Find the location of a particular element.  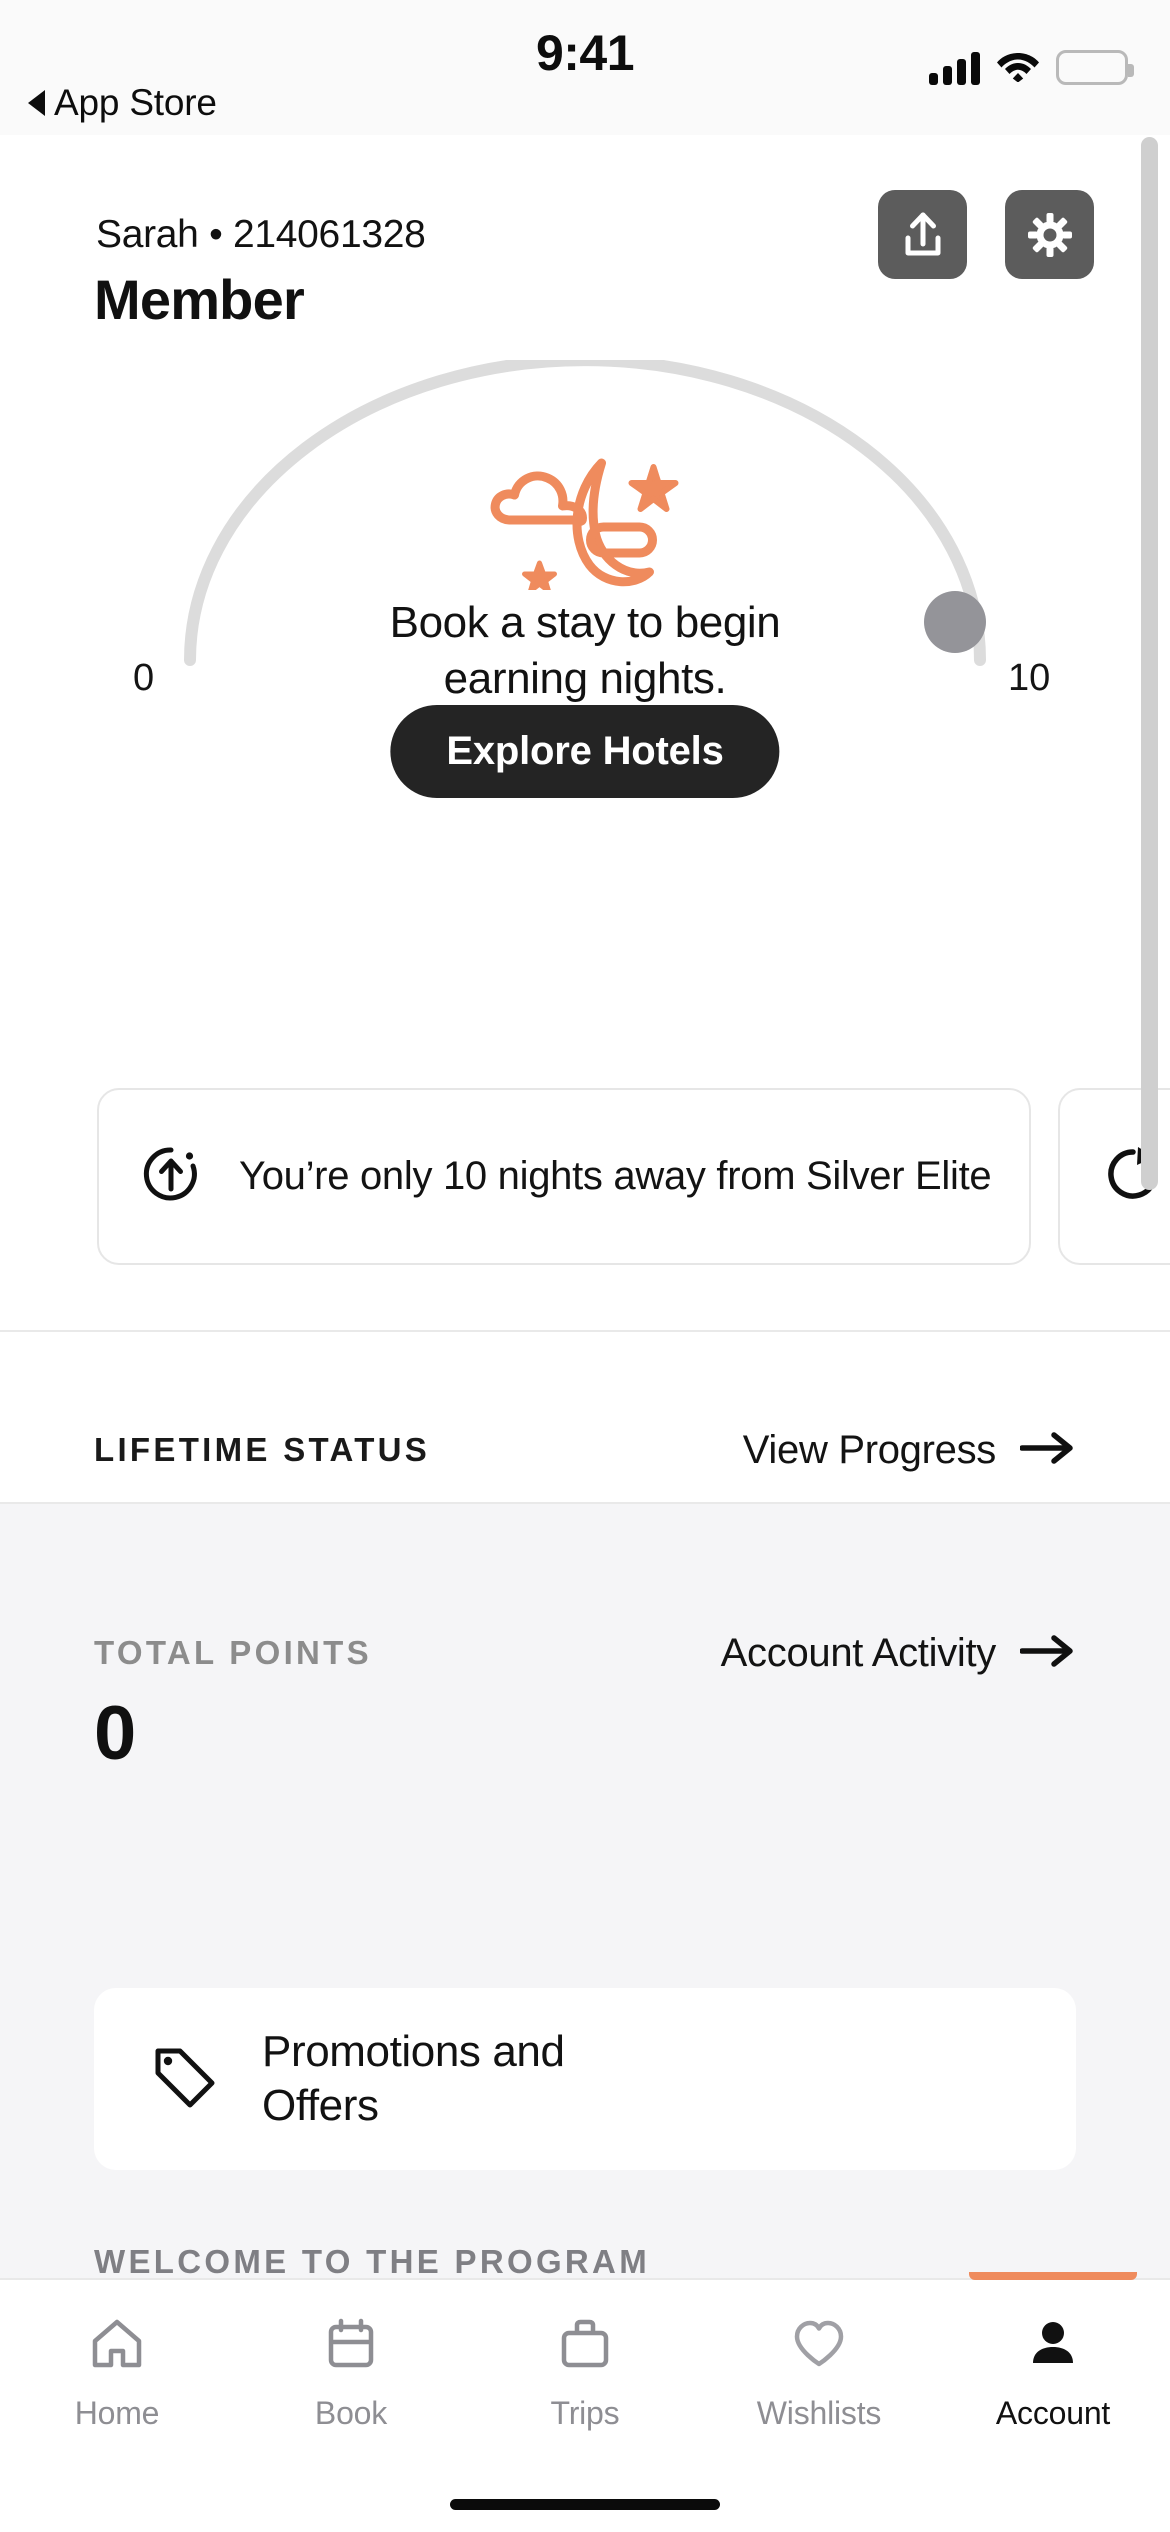

vertical-scrollbar is located at coordinates (1149, 663).